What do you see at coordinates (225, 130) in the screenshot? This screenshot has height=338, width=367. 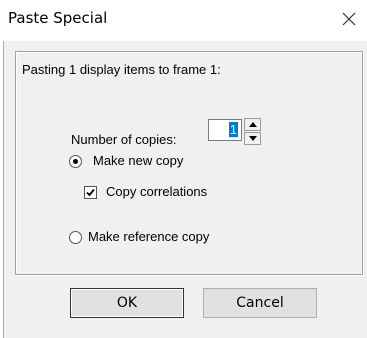 I see `copies-input: 1` at bounding box center [225, 130].